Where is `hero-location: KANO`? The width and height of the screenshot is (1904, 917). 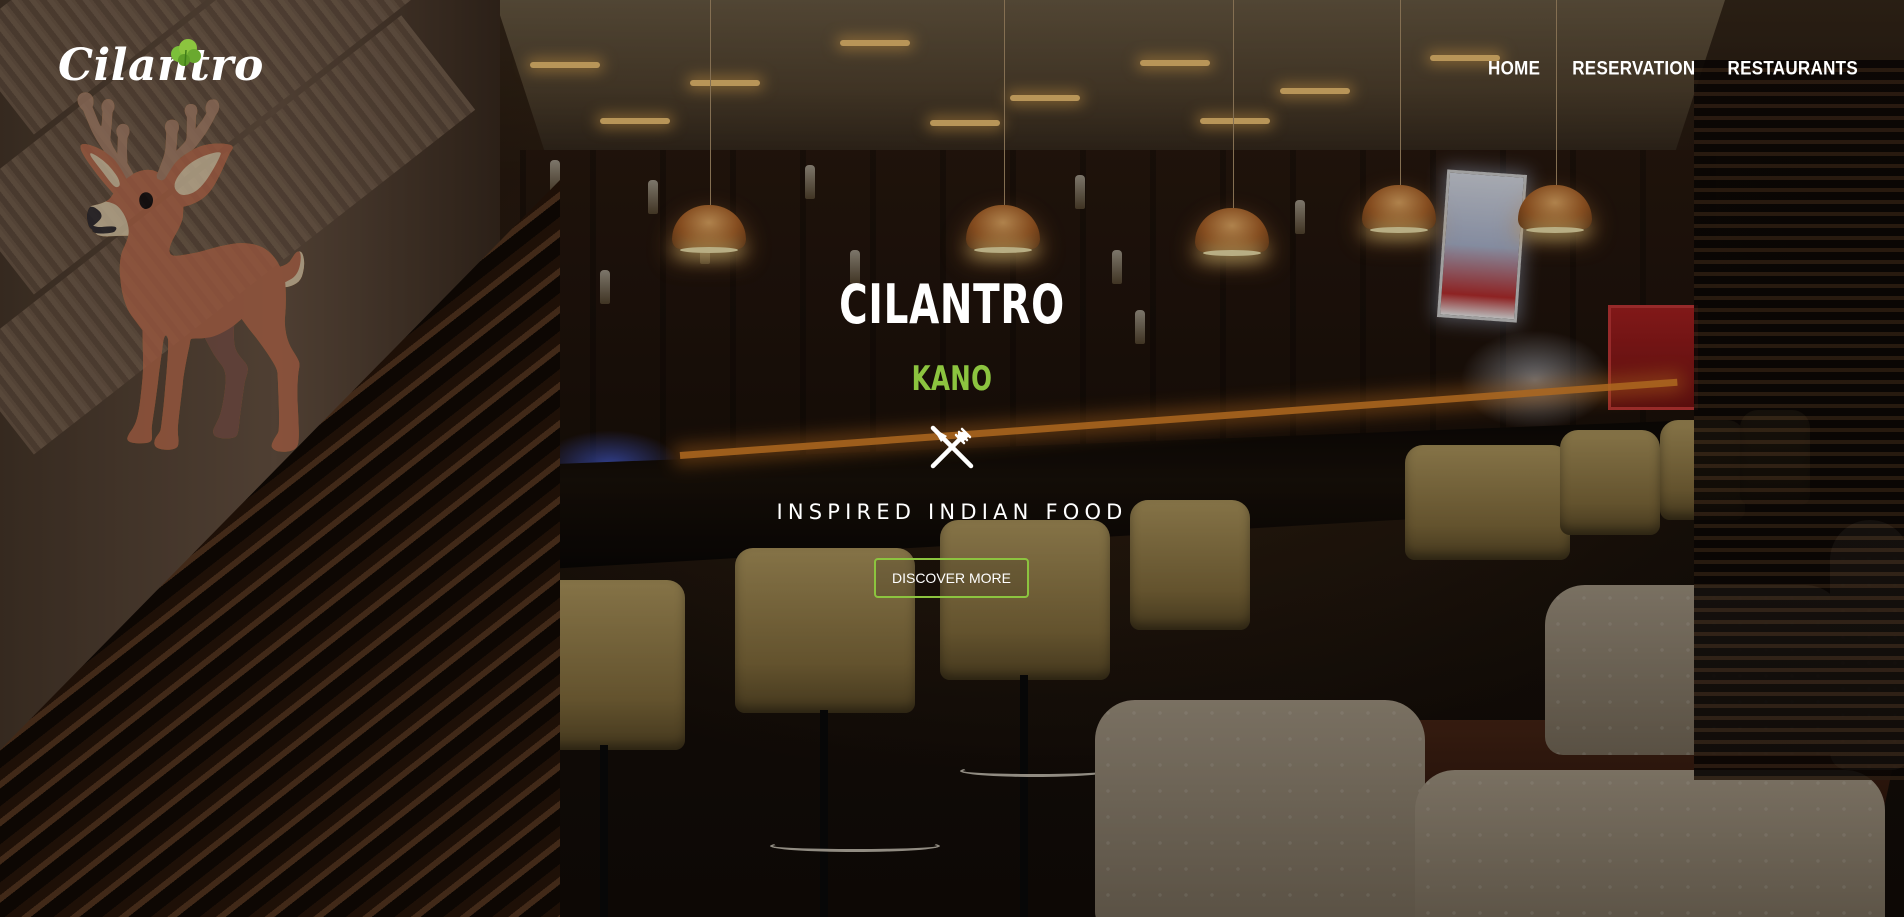
hero-location: KANO is located at coordinates (952, 379).